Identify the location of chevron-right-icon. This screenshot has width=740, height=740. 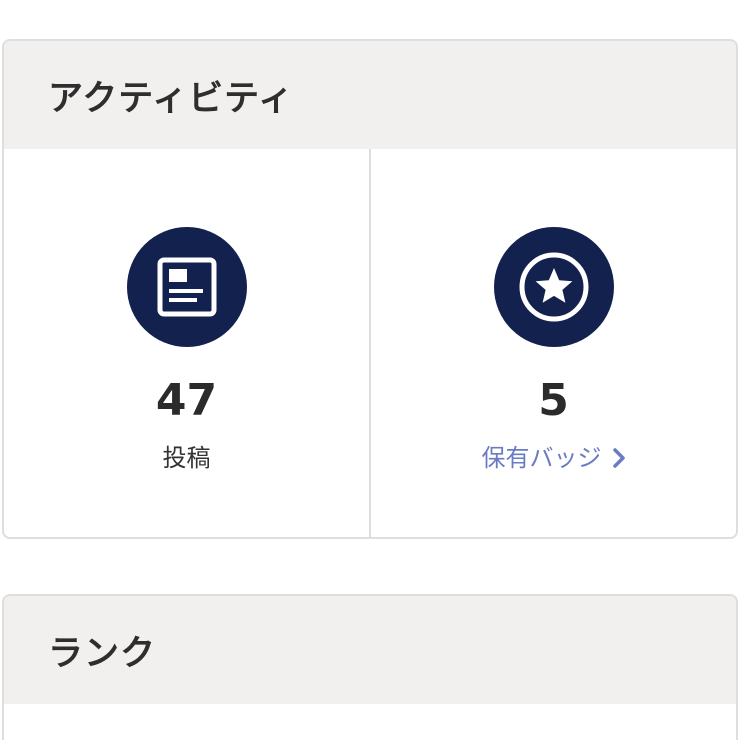
(618, 458).